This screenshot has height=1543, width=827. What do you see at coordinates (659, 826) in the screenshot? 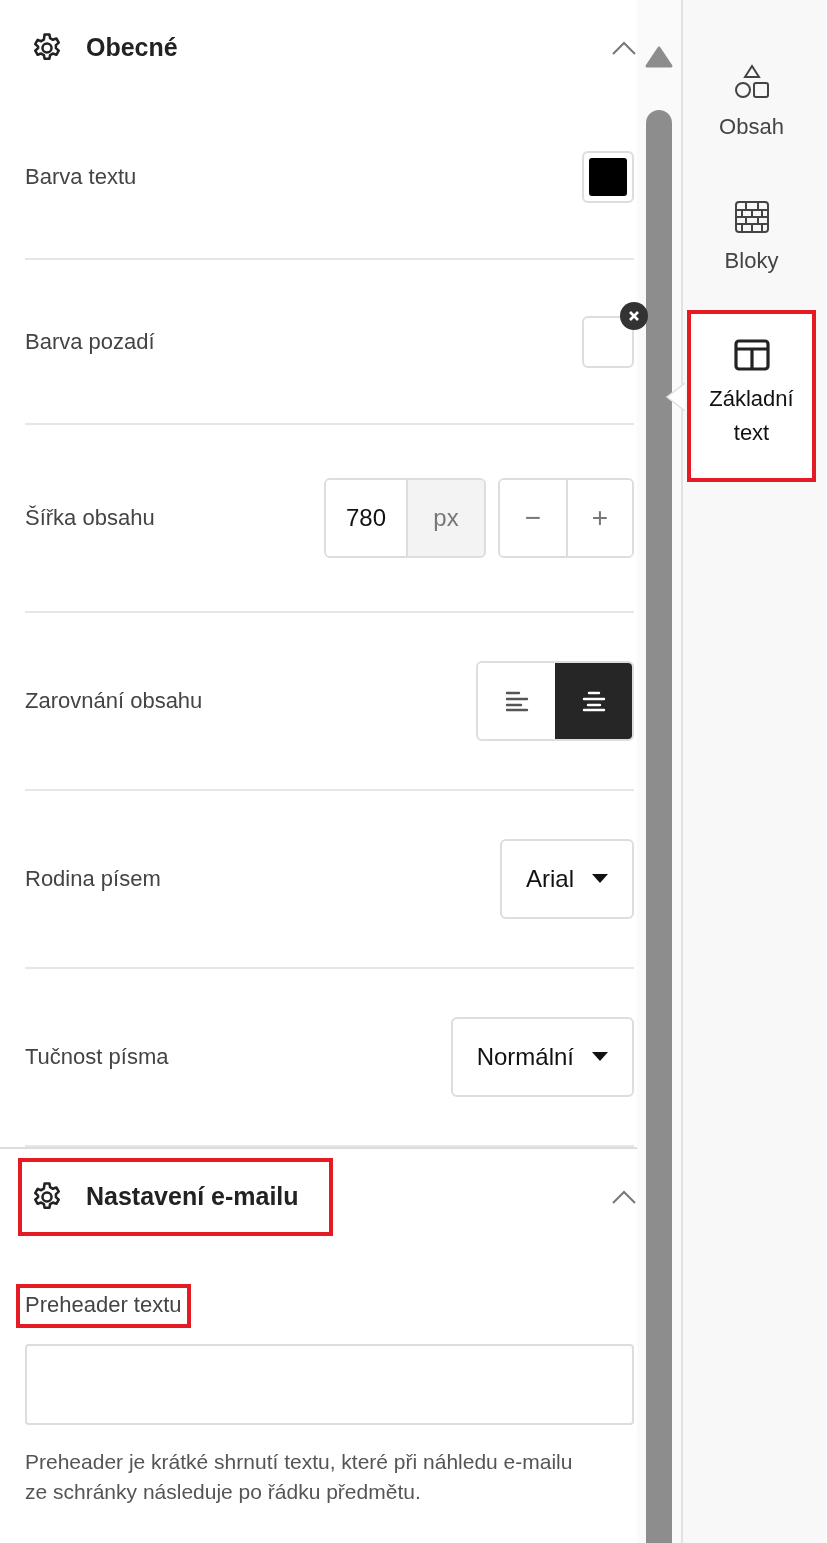
I see `scrollbar-thumb` at bounding box center [659, 826].